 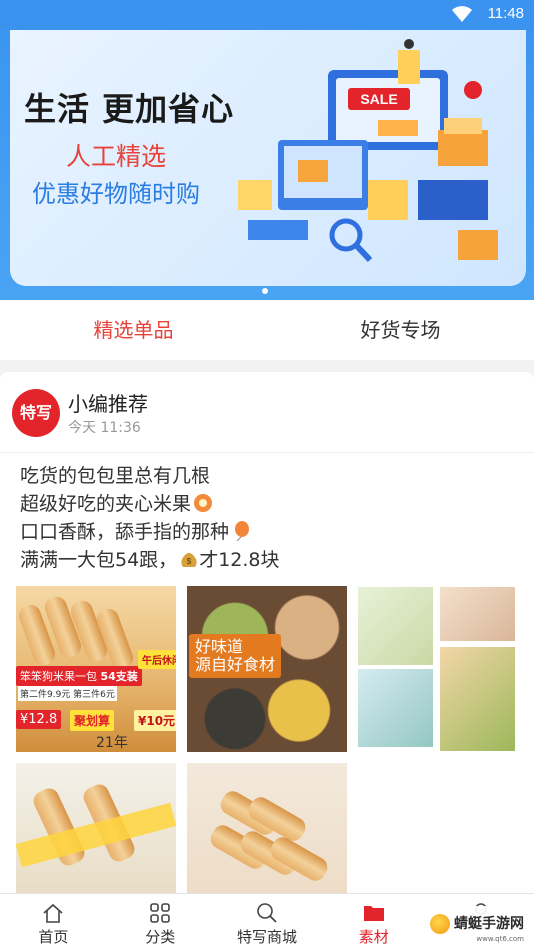 I want to click on post-photo-stacked-rolls, so click(x=267, y=832).